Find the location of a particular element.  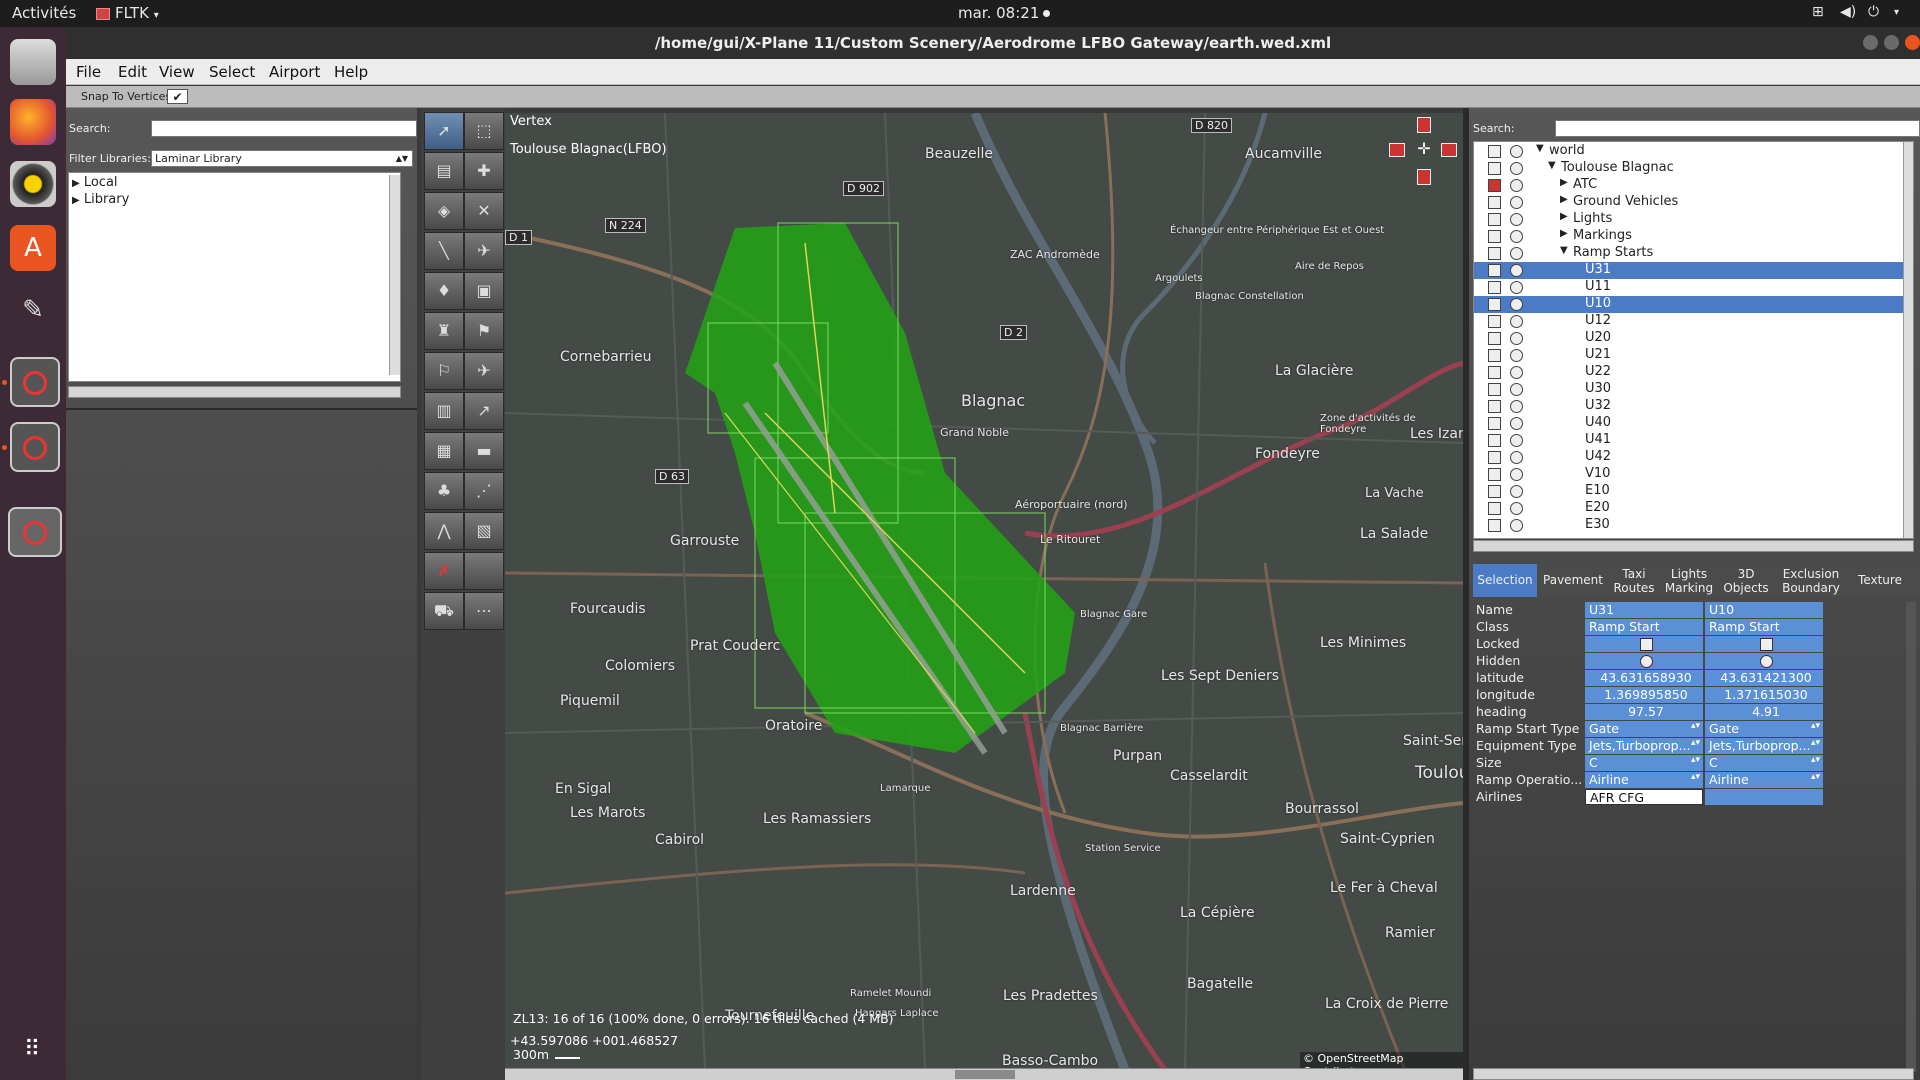

tree-row: ▼ Ramp Starts is located at coordinates (1693, 253).